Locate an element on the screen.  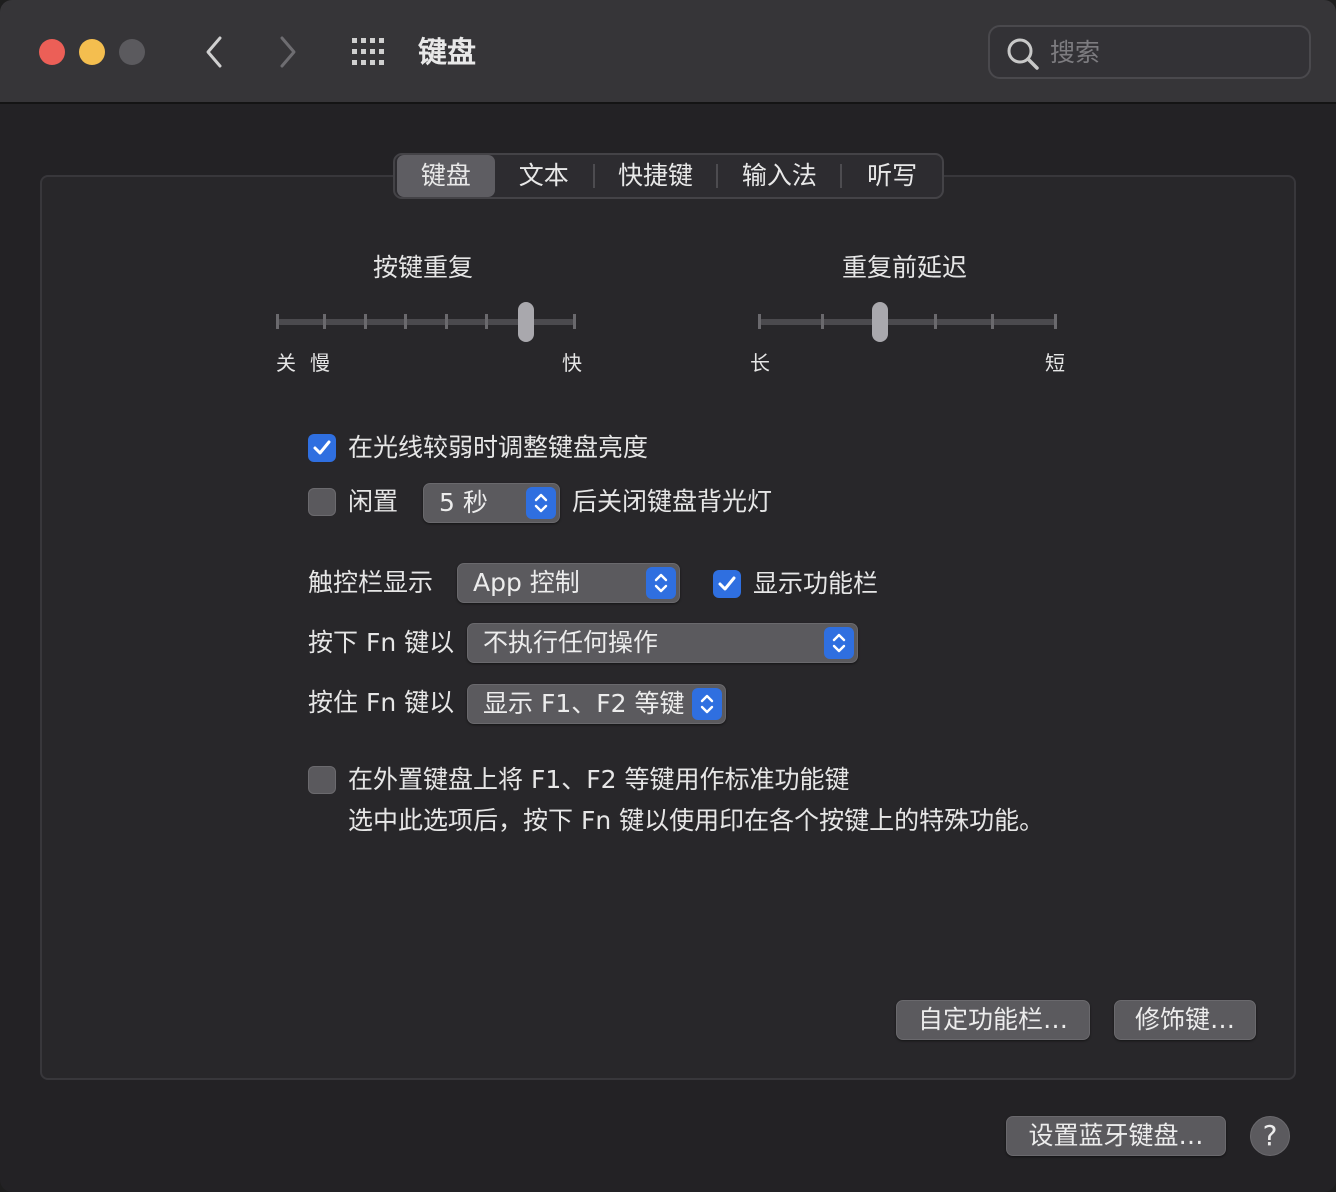
hold-fn-value: 显示 F1、F2 等键 is located at coordinates (584, 703).